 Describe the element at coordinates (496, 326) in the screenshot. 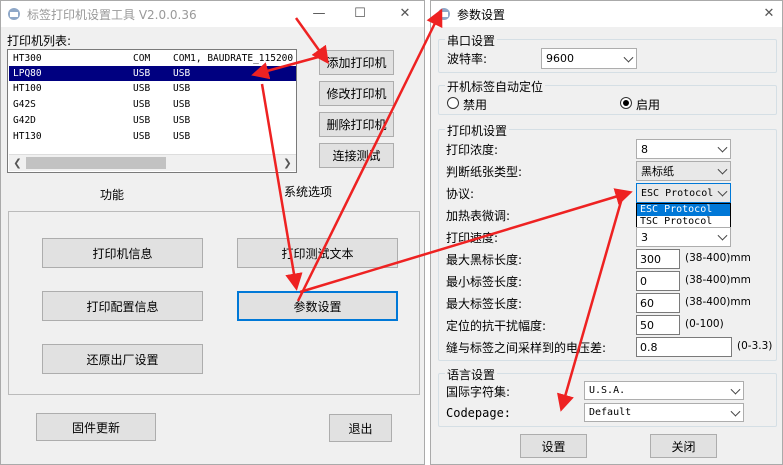

I see `anti-interference-label: 定位的抗干扰幅度:` at that location.